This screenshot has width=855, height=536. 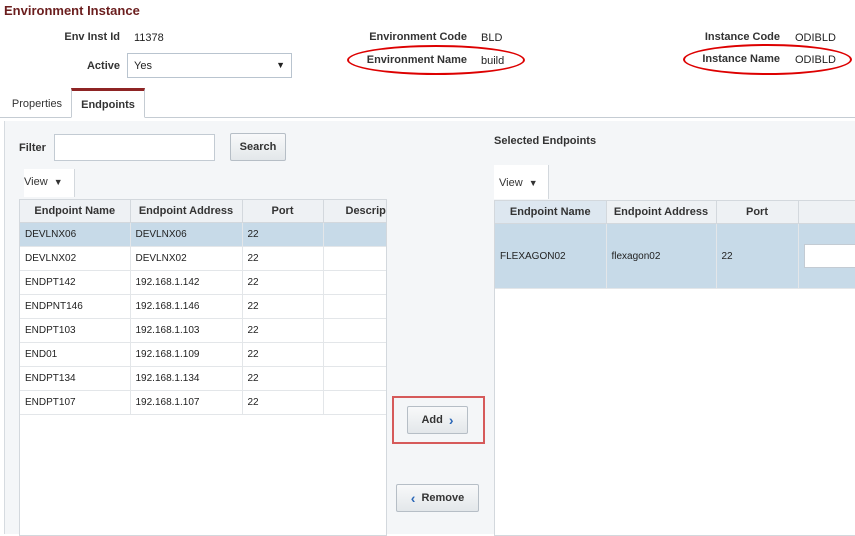 What do you see at coordinates (186, 403) in the screenshot?
I see `cell-endpoint-address: 192.168.1.107` at bounding box center [186, 403].